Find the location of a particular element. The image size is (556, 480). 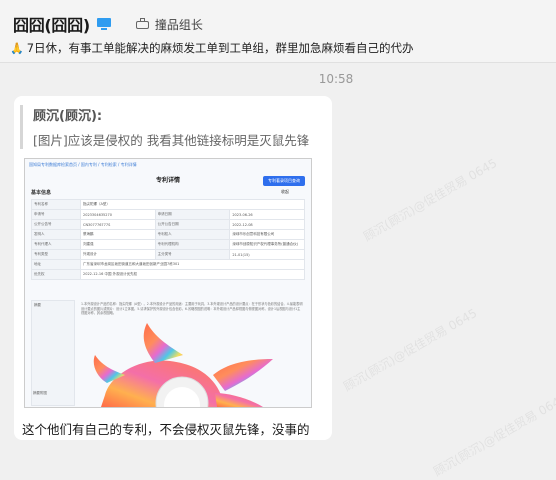

patent-field-label: 申请号 is located at coordinates (56, 214).